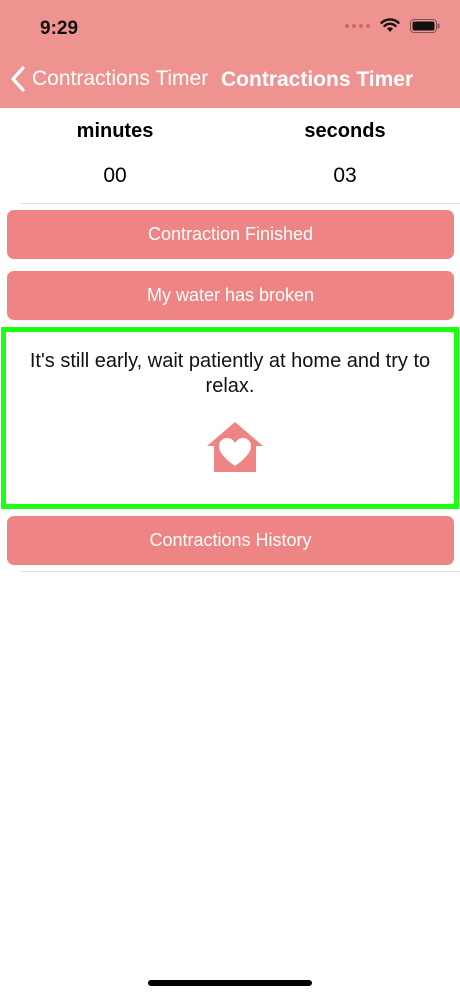 This screenshot has height=996, width=460. I want to click on water-broken-button: My water has broken, so click(230, 295).